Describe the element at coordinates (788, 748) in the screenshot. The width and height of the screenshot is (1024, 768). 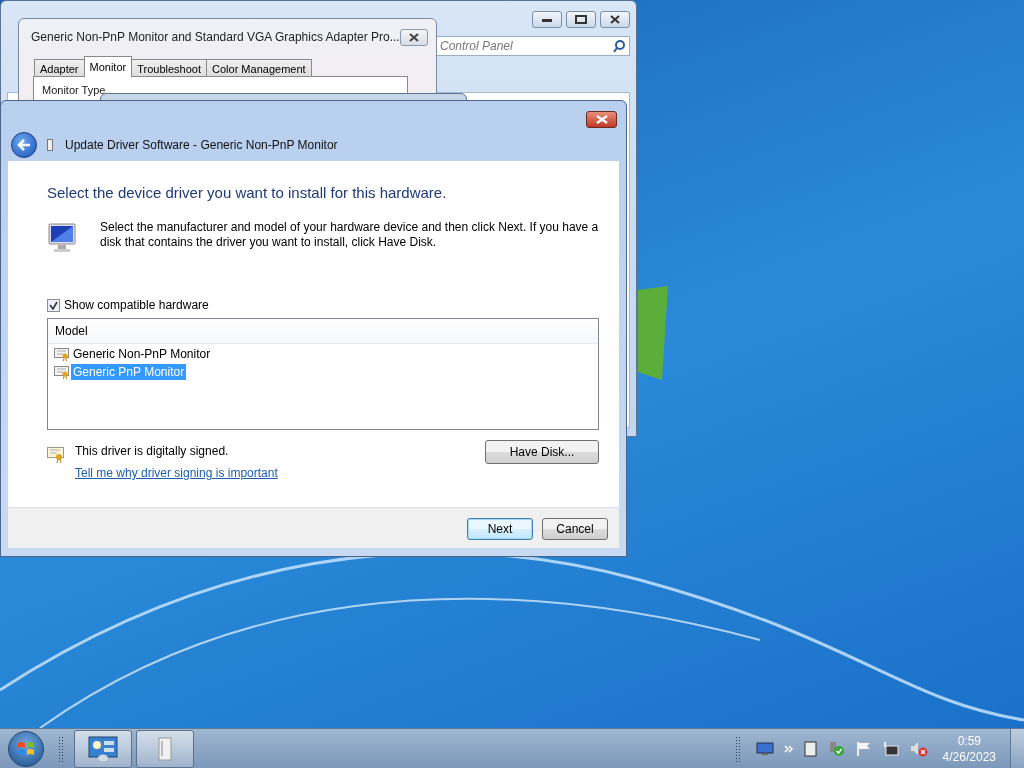
I see `chevron-icon` at that location.